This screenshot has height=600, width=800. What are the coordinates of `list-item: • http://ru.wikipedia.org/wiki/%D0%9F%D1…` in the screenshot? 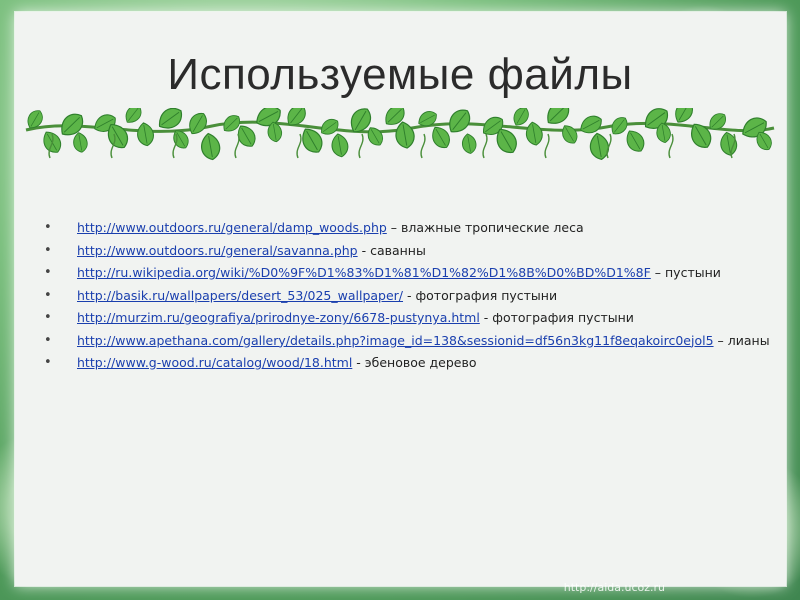 It's located at (409, 272).